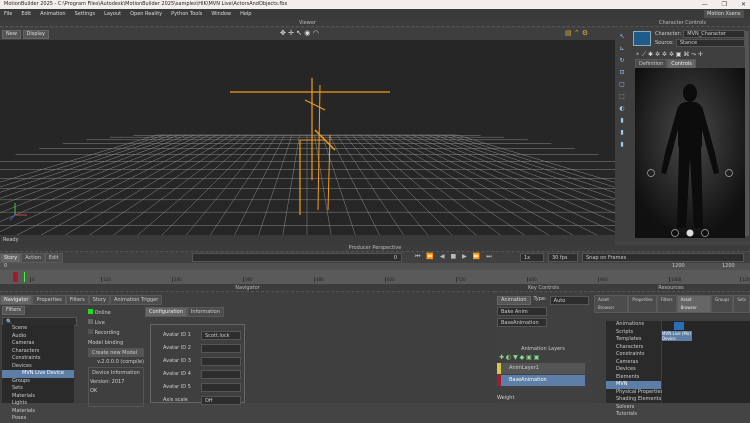 The height and width of the screenshot is (423, 750). Describe the element at coordinates (112, 14) in the screenshot. I see `menu-layout: Layout` at that location.